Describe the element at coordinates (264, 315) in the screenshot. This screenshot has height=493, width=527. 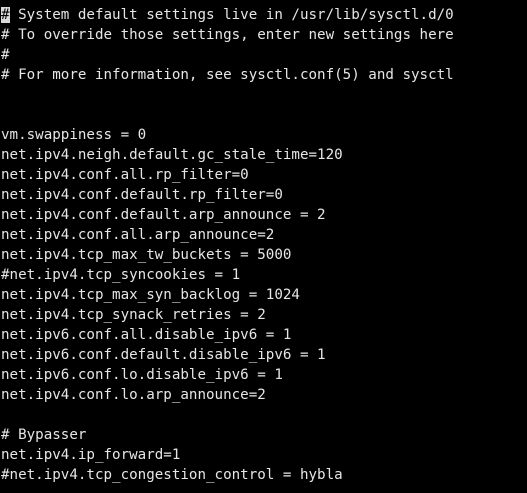
I see `terminal-line: net.ipv4.tcp_synack_retries = 2` at that location.